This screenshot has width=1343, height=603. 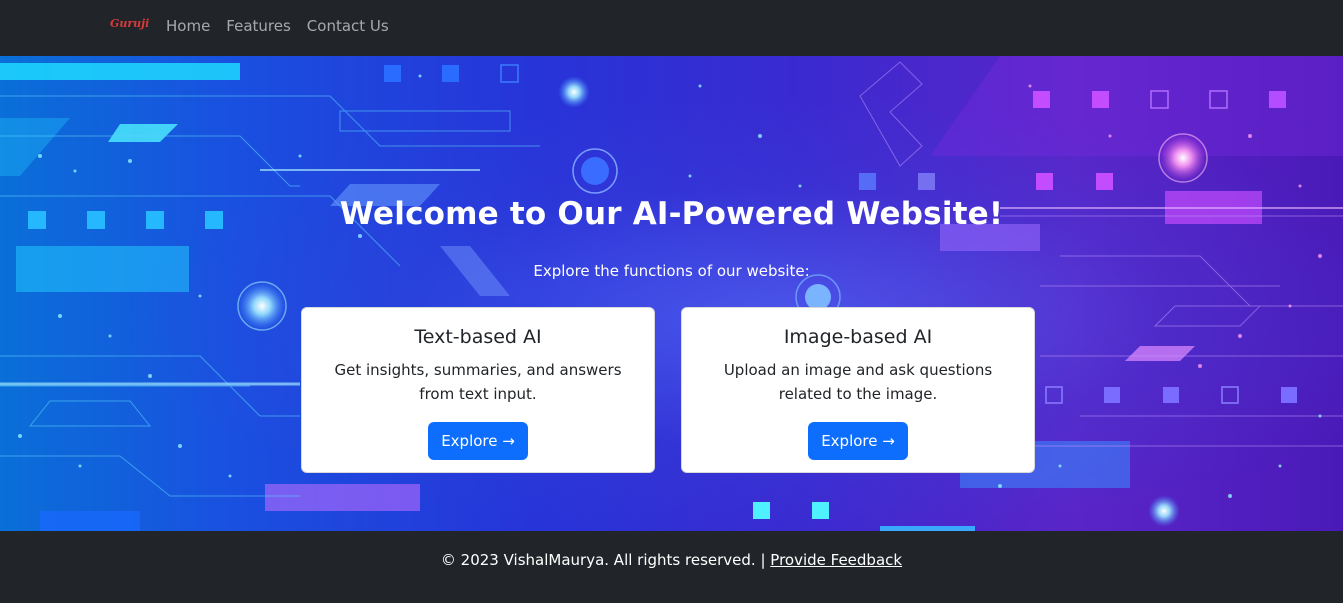 What do you see at coordinates (836, 560) in the screenshot?
I see `provide-feedback-link: Provide Feedback` at bounding box center [836, 560].